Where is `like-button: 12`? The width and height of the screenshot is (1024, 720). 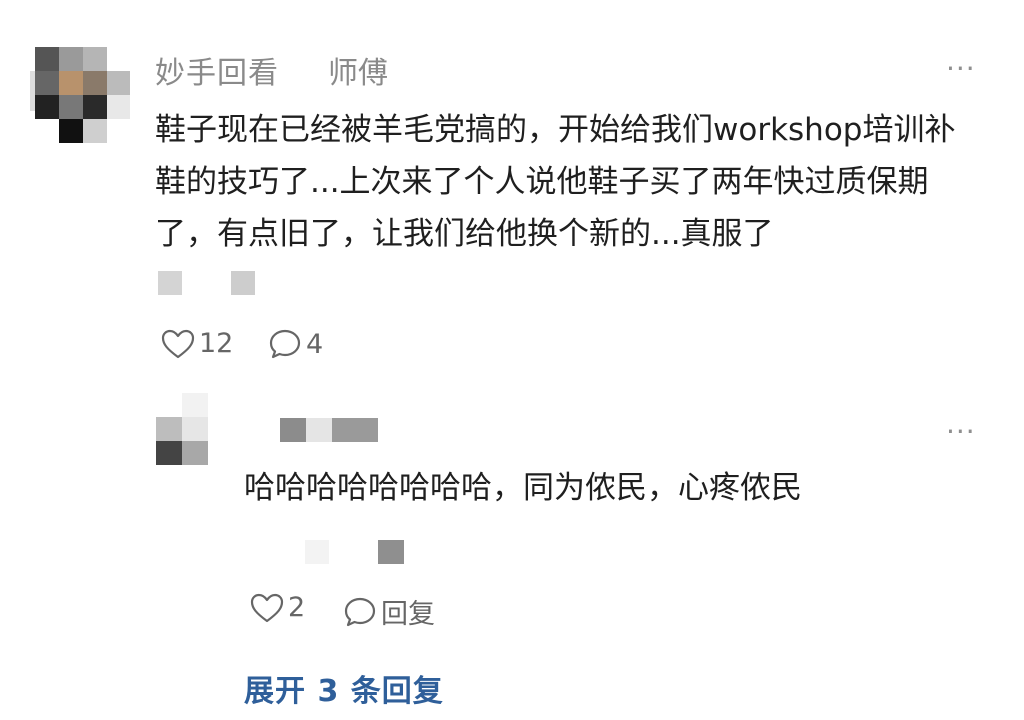 like-button: 12 is located at coordinates (197, 343).